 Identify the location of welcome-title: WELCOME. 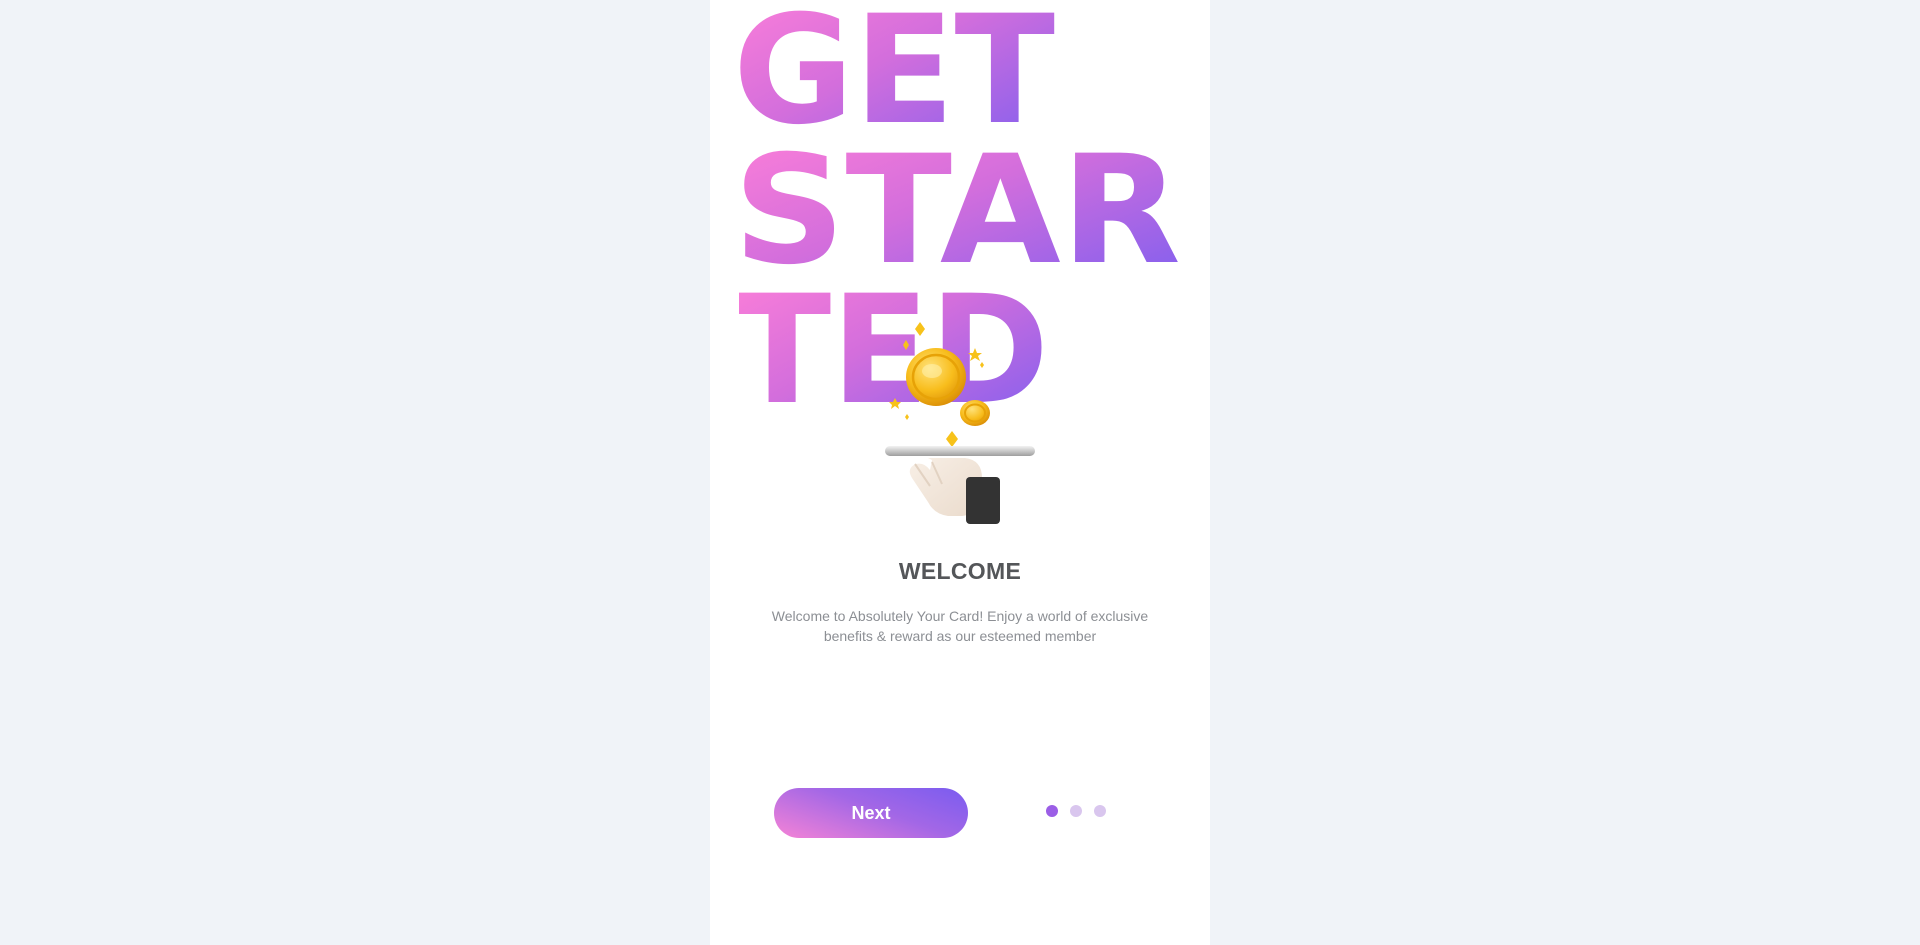
(960, 571).